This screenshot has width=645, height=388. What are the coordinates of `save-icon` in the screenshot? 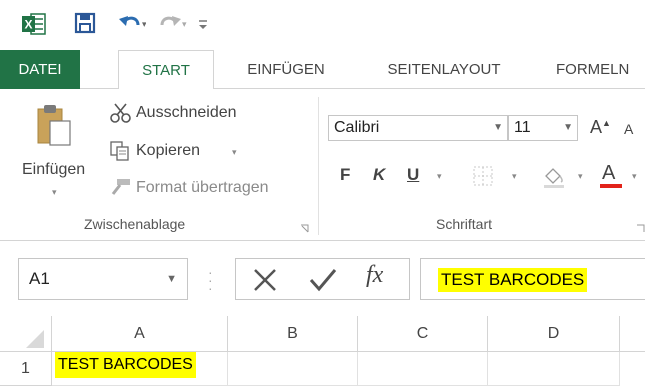 It's located at (85, 23).